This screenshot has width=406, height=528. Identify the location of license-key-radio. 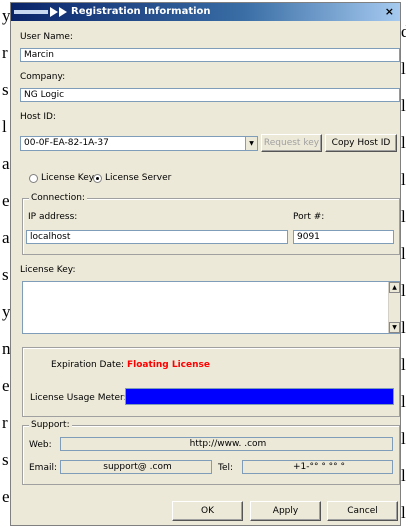
(33, 178).